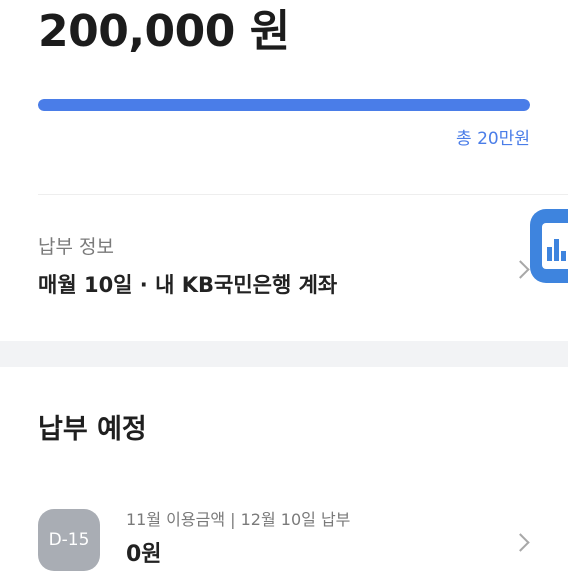  Describe the element at coordinates (188, 285) in the screenshot. I see `pay-info-value: 매월 10일 · 내 KB국민은행 계좌` at that location.